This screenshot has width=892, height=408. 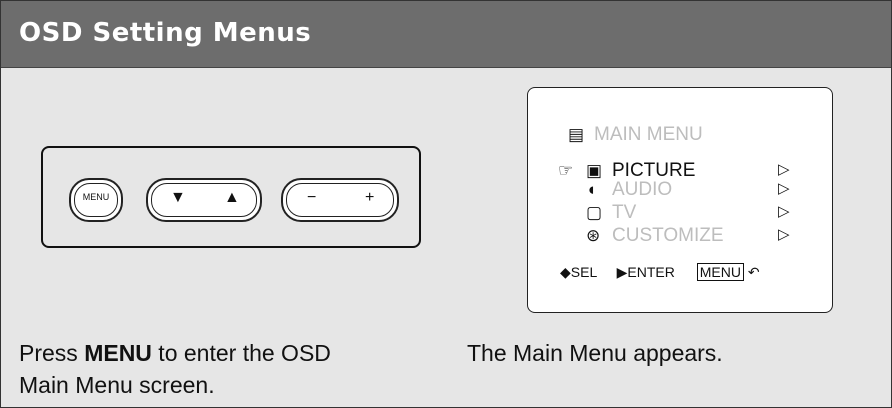 I want to click on left-caption-suffix: to enter the OSD, so click(x=241, y=353).